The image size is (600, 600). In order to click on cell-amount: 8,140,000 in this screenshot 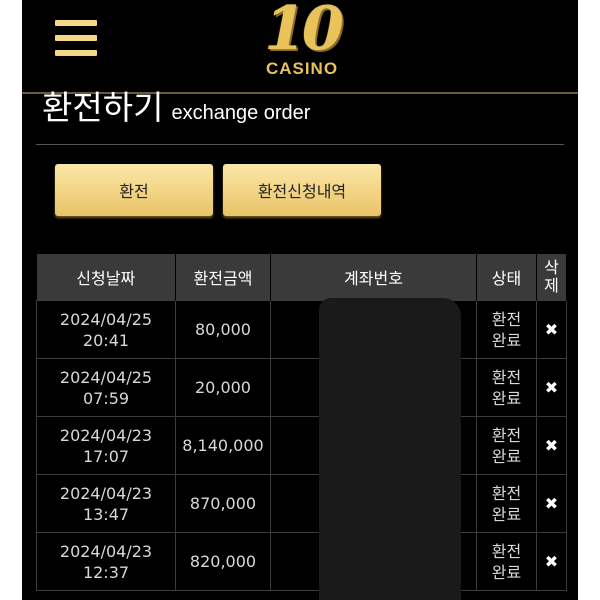, I will do `click(223, 445)`.